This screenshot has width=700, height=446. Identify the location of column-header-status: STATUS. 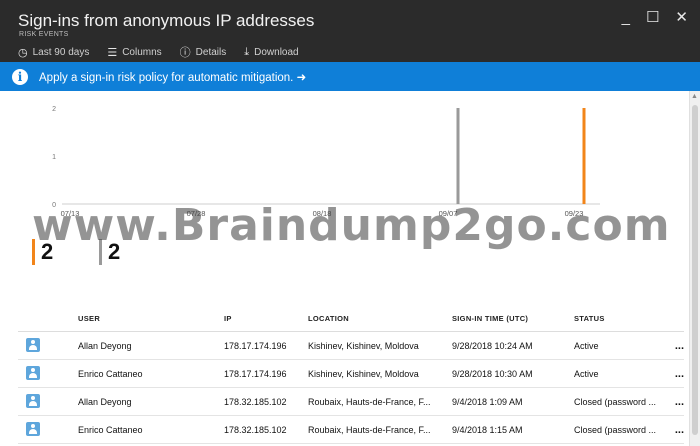
(614, 318).